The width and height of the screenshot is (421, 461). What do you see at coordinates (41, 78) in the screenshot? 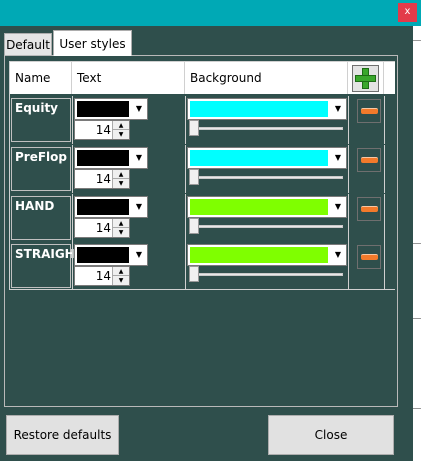
I see `column-header-name: Name` at bounding box center [41, 78].